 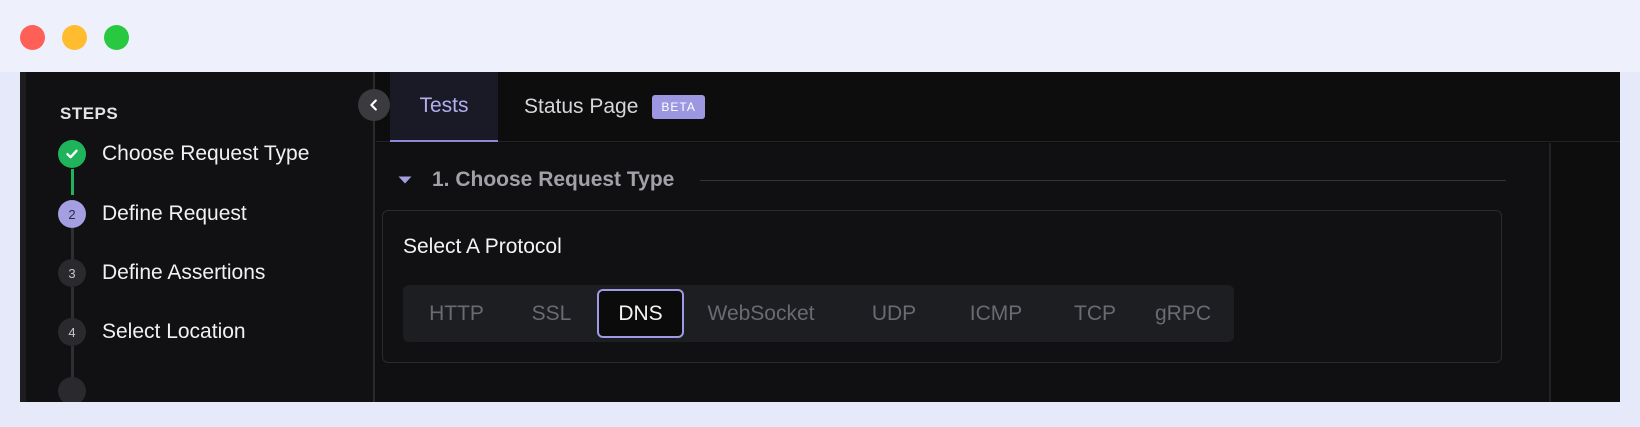 I want to click on minimize-window-button, so click(x=74, y=37).